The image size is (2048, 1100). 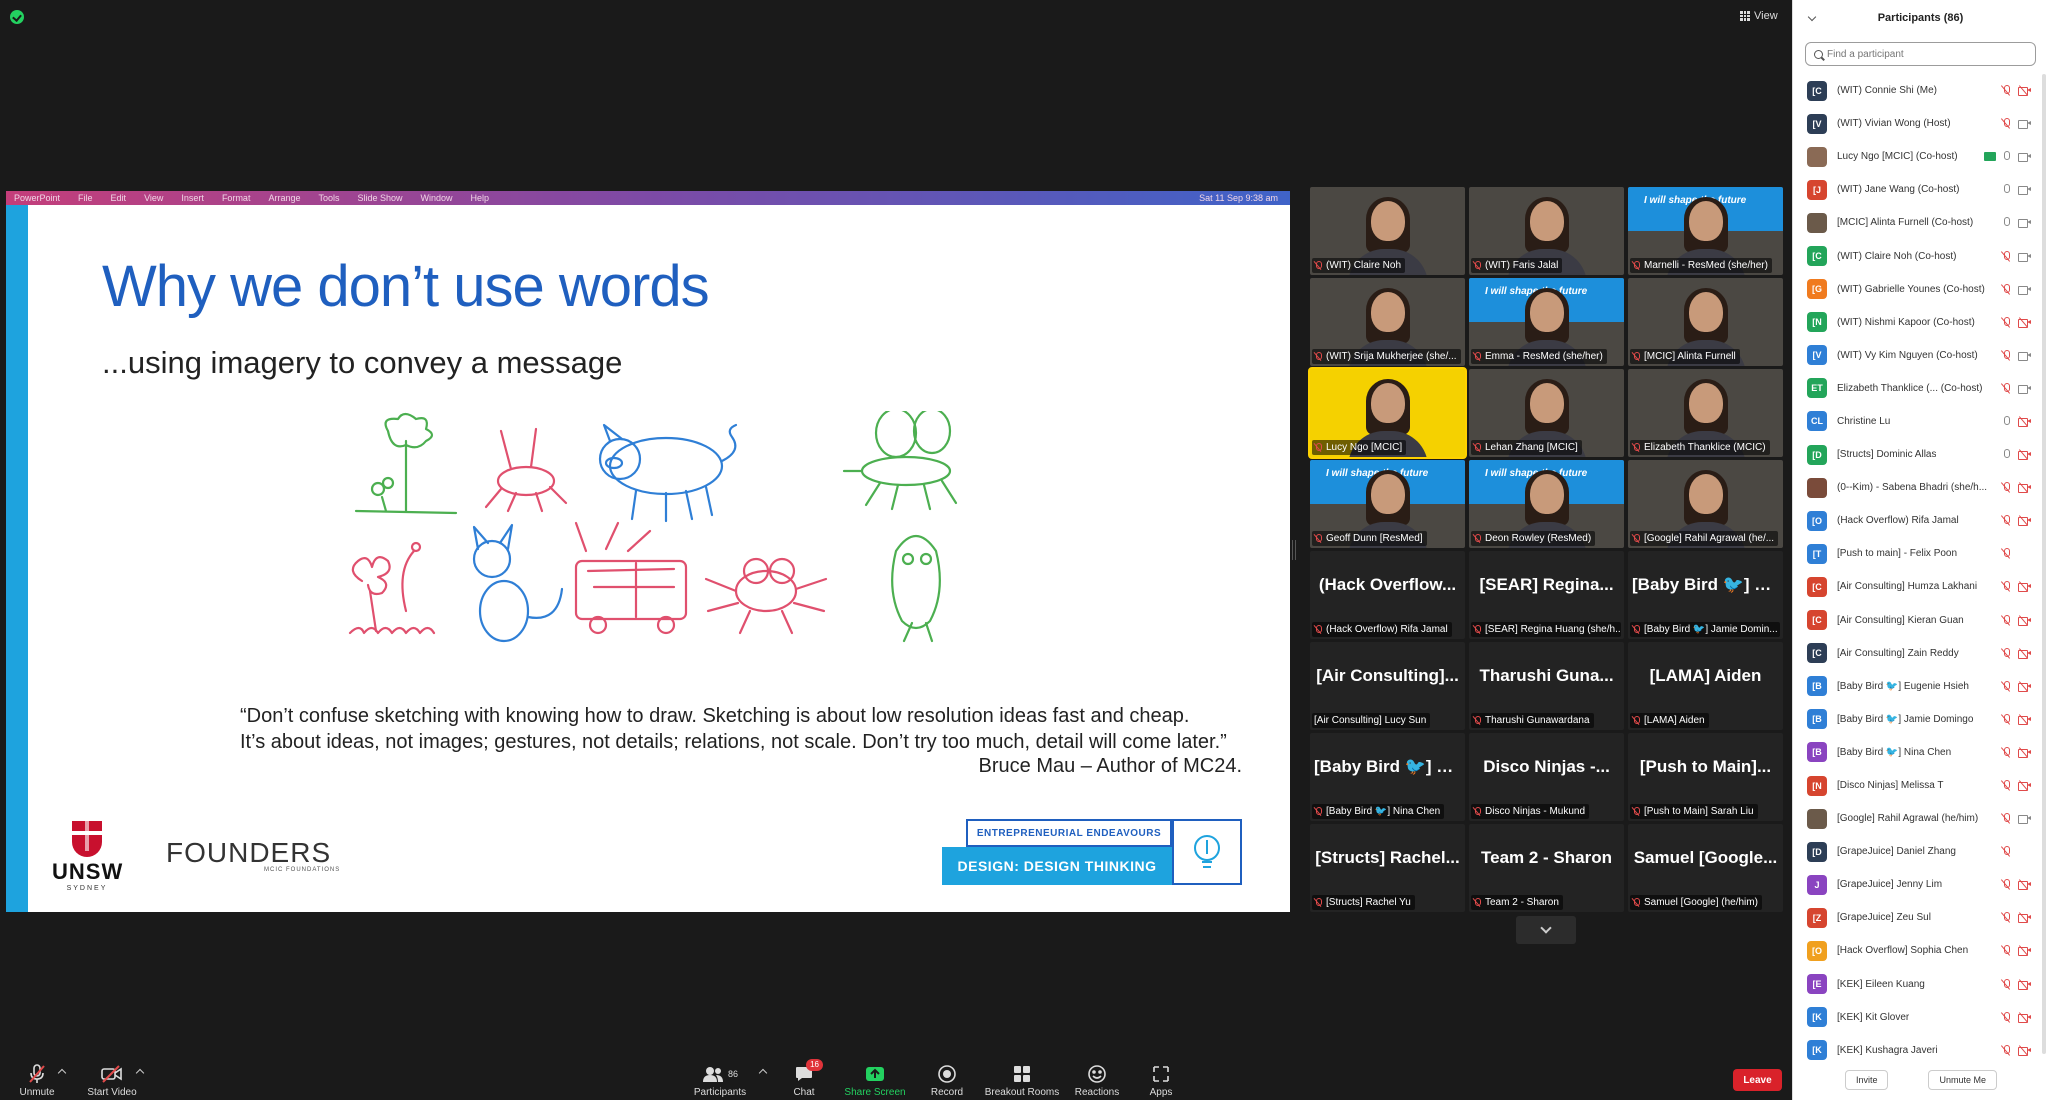 I want to click on record-button: Record, so click(x=947, y=1075).